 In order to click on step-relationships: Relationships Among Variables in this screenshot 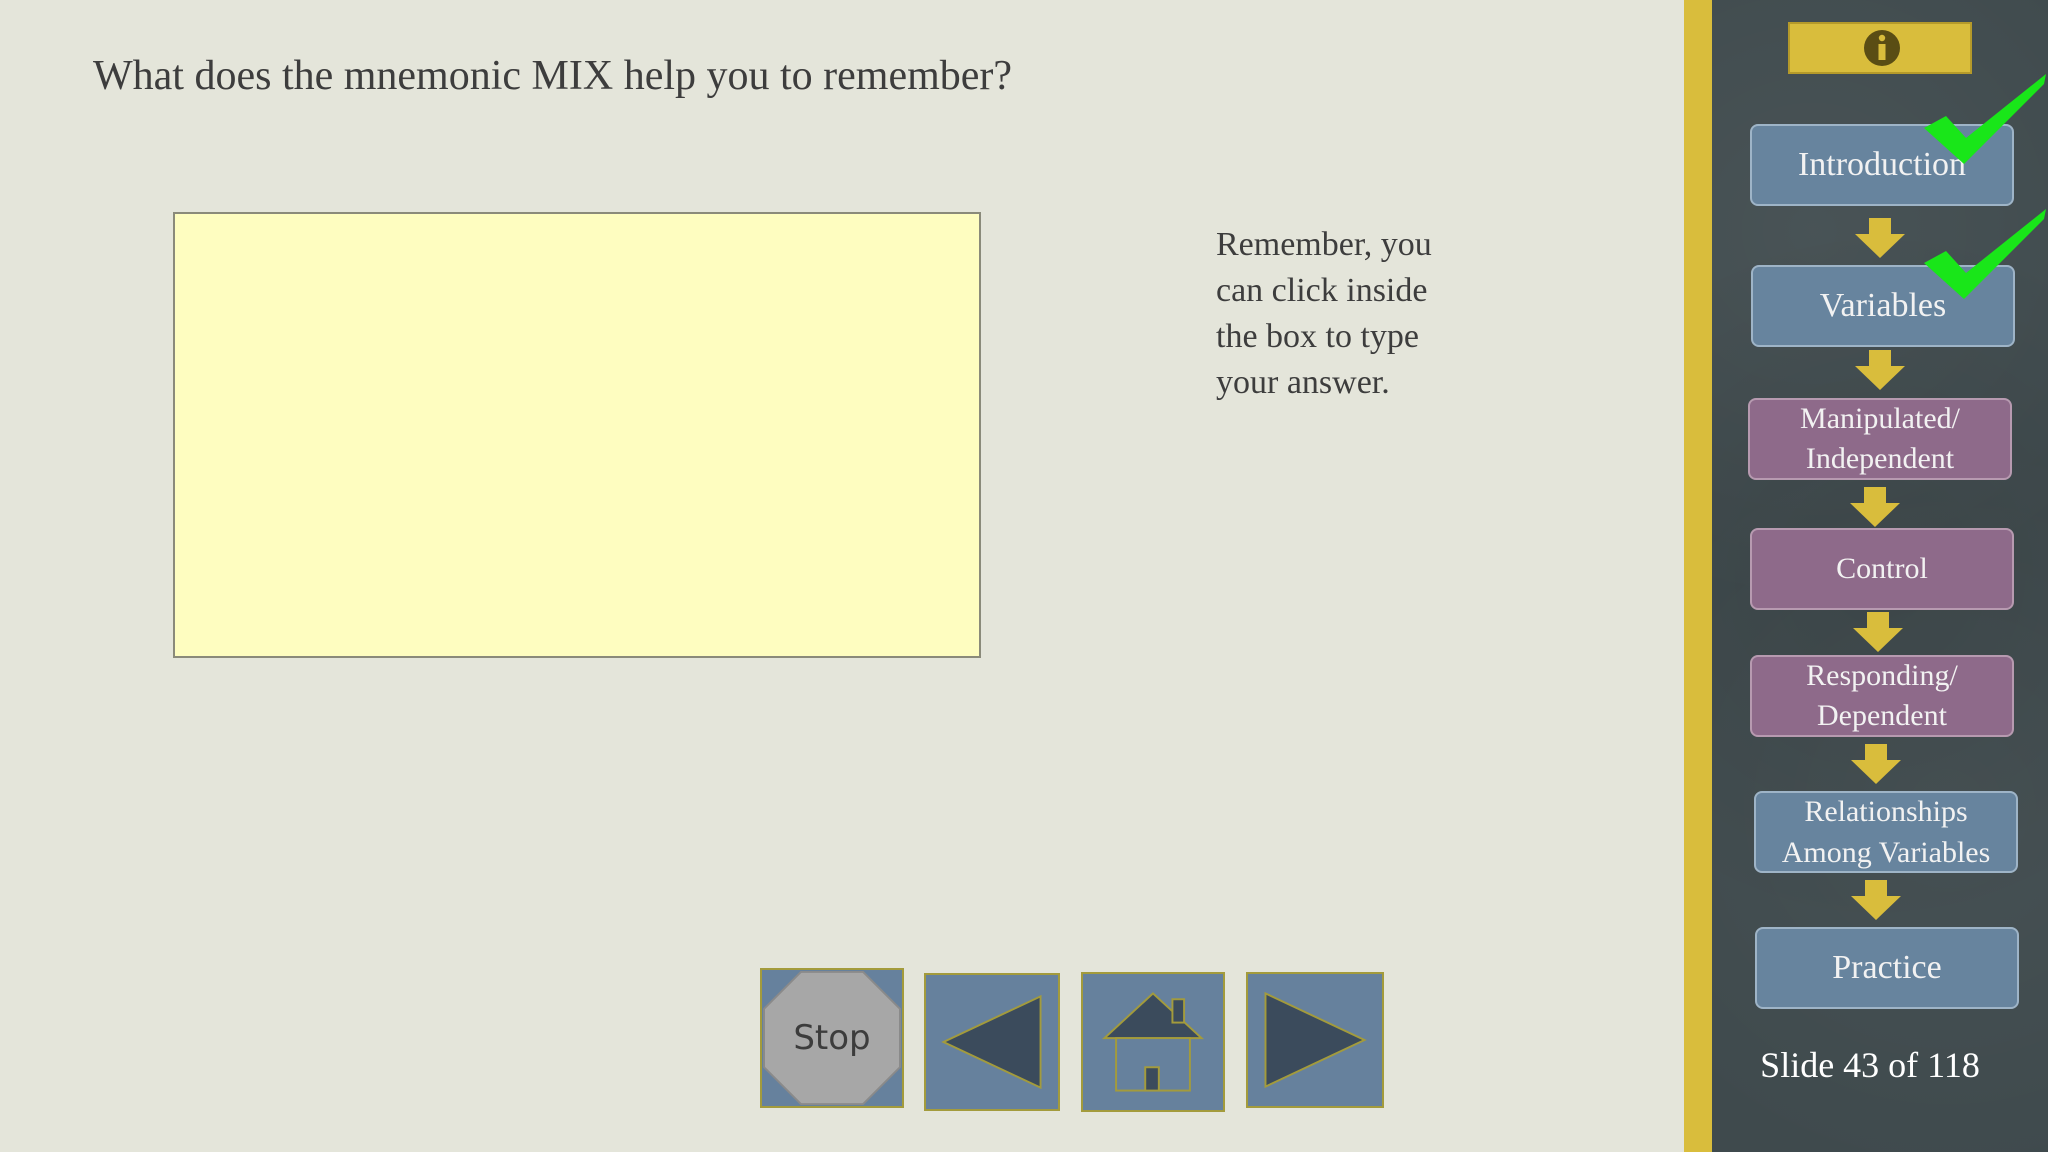, I will do `click(1886, 832)`.